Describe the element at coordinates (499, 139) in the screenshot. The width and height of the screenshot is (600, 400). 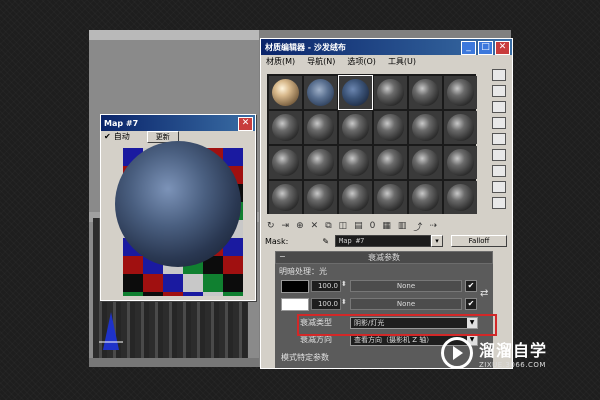
I see `video-color-check-icon` at that location.